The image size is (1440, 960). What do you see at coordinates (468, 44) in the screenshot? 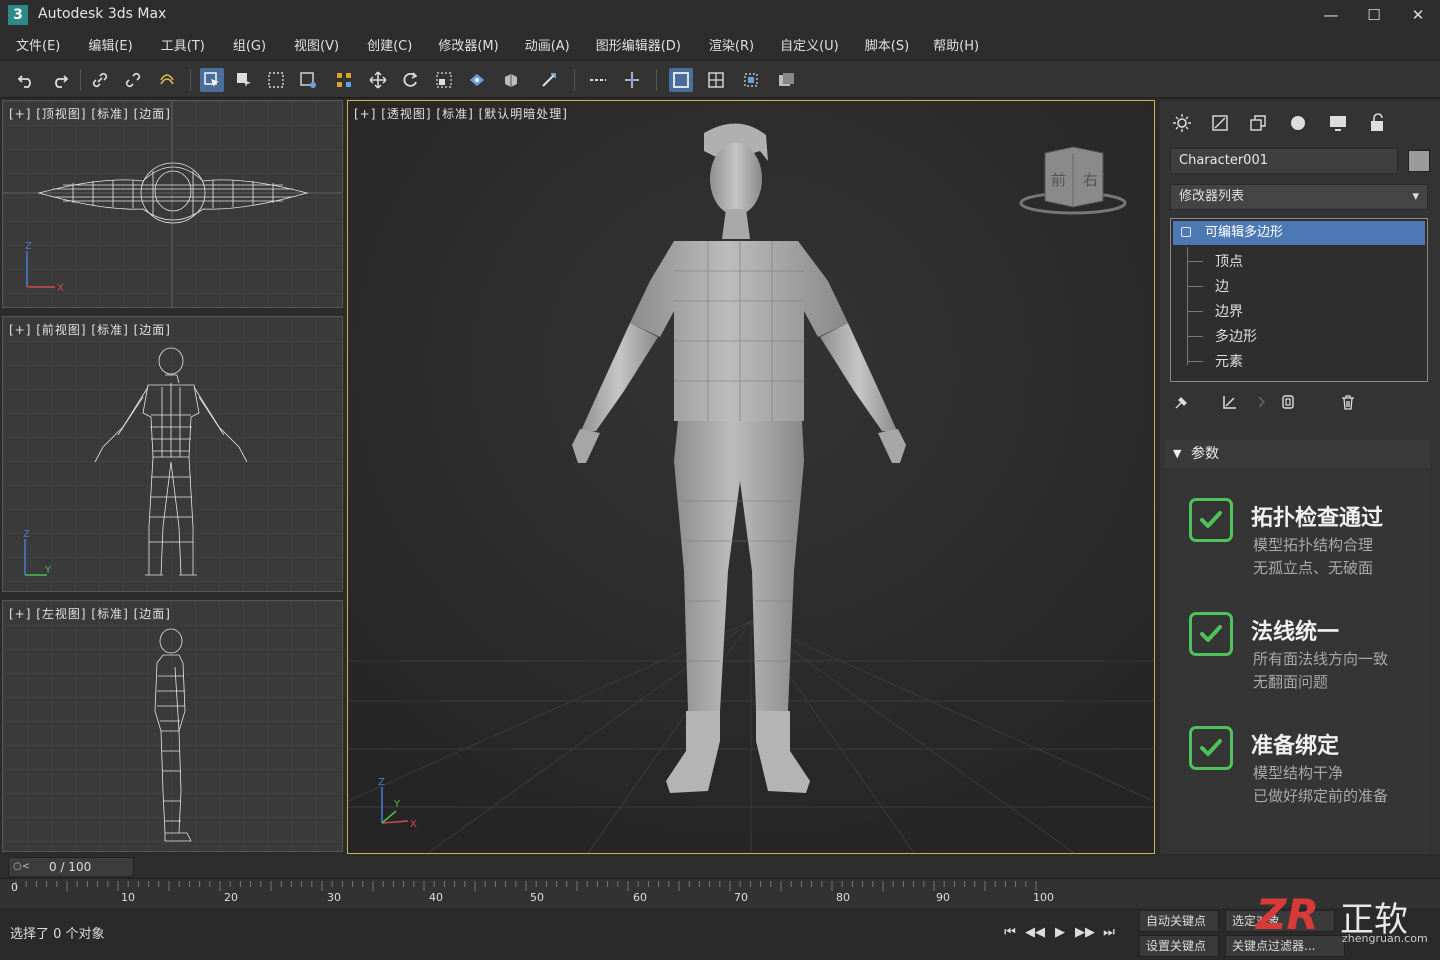
I see `menu-modifiers: 修改器(M)` at bounding box center [468, 44].